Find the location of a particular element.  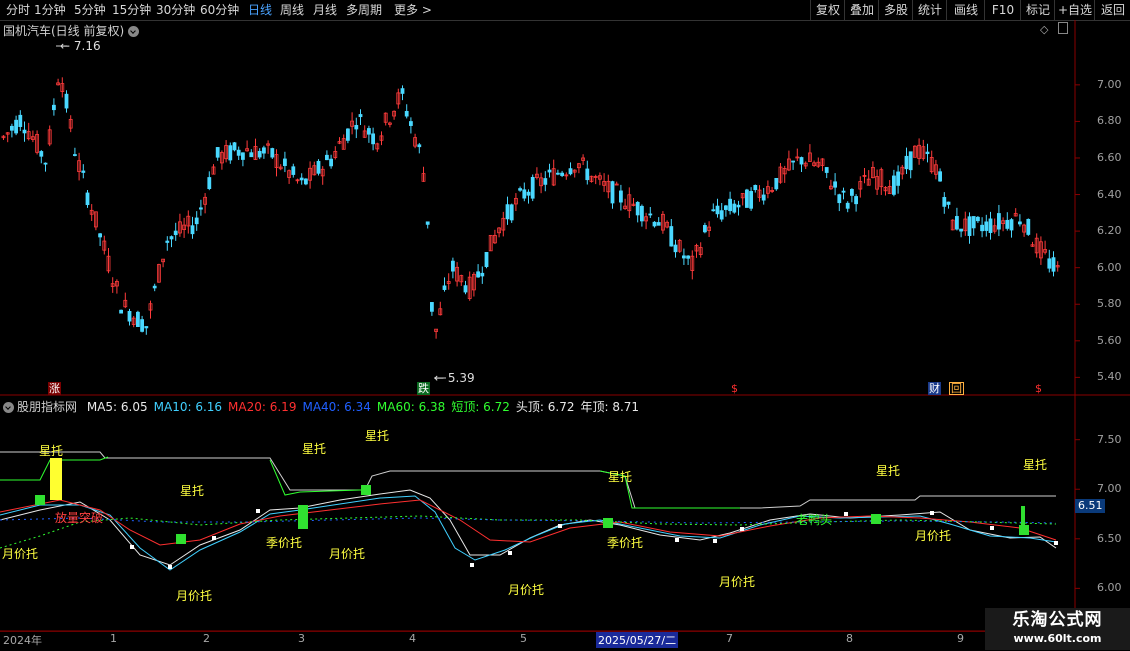

price-tick-label: 7.00 is located at coordinates (1109, 84).